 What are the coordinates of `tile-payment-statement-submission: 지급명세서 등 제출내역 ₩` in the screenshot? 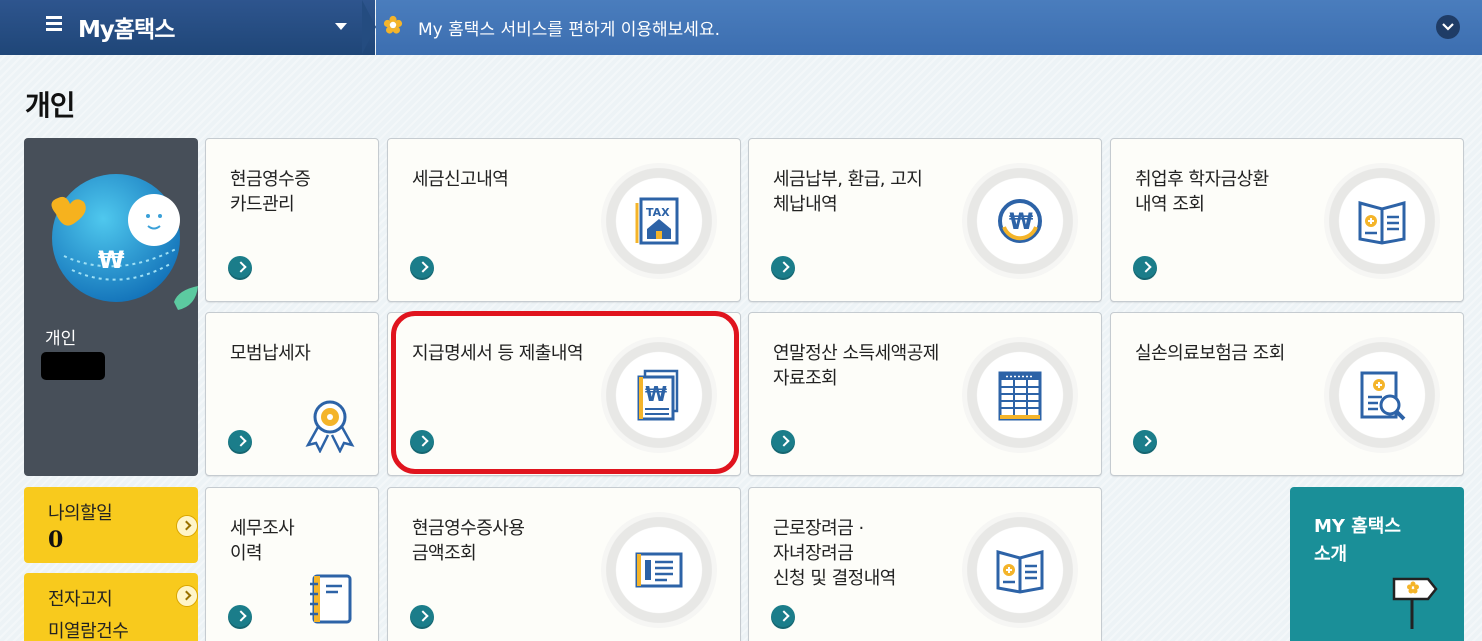 It's located at (564, 394).